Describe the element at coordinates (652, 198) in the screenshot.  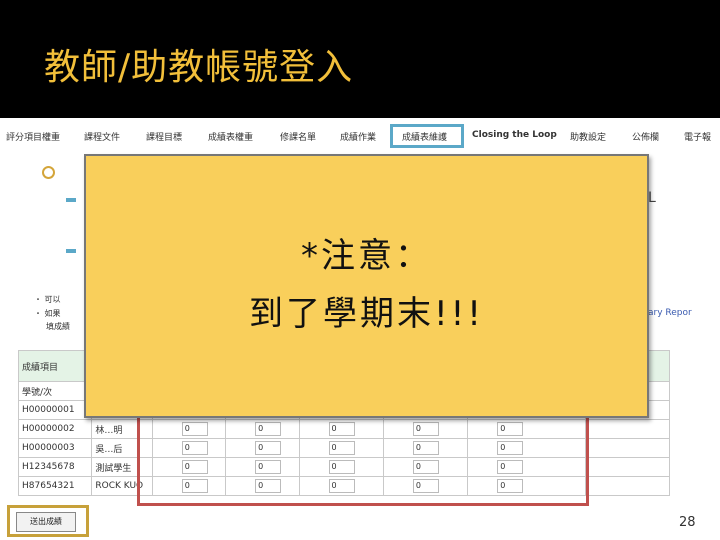
I see `trailing-text: L` at that location.